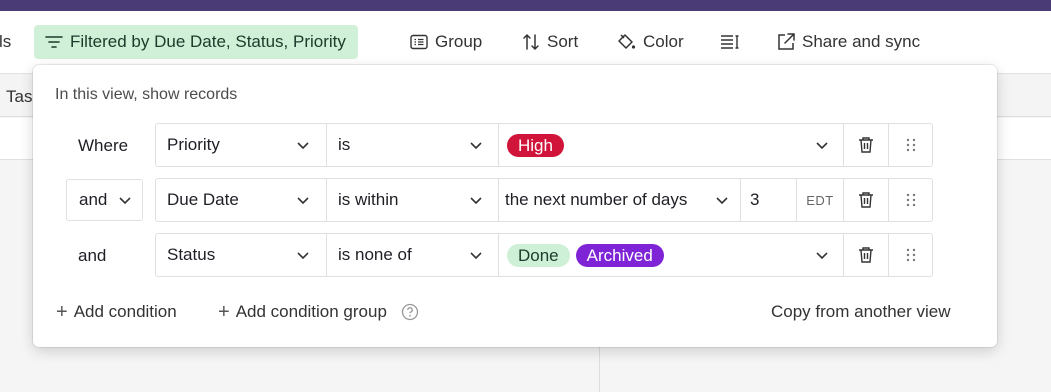 The image size is (1051, 392). What do you see at coordinates (627, 41) in the screenshot?
I see `color-icon` at bounding box center [627, 41].